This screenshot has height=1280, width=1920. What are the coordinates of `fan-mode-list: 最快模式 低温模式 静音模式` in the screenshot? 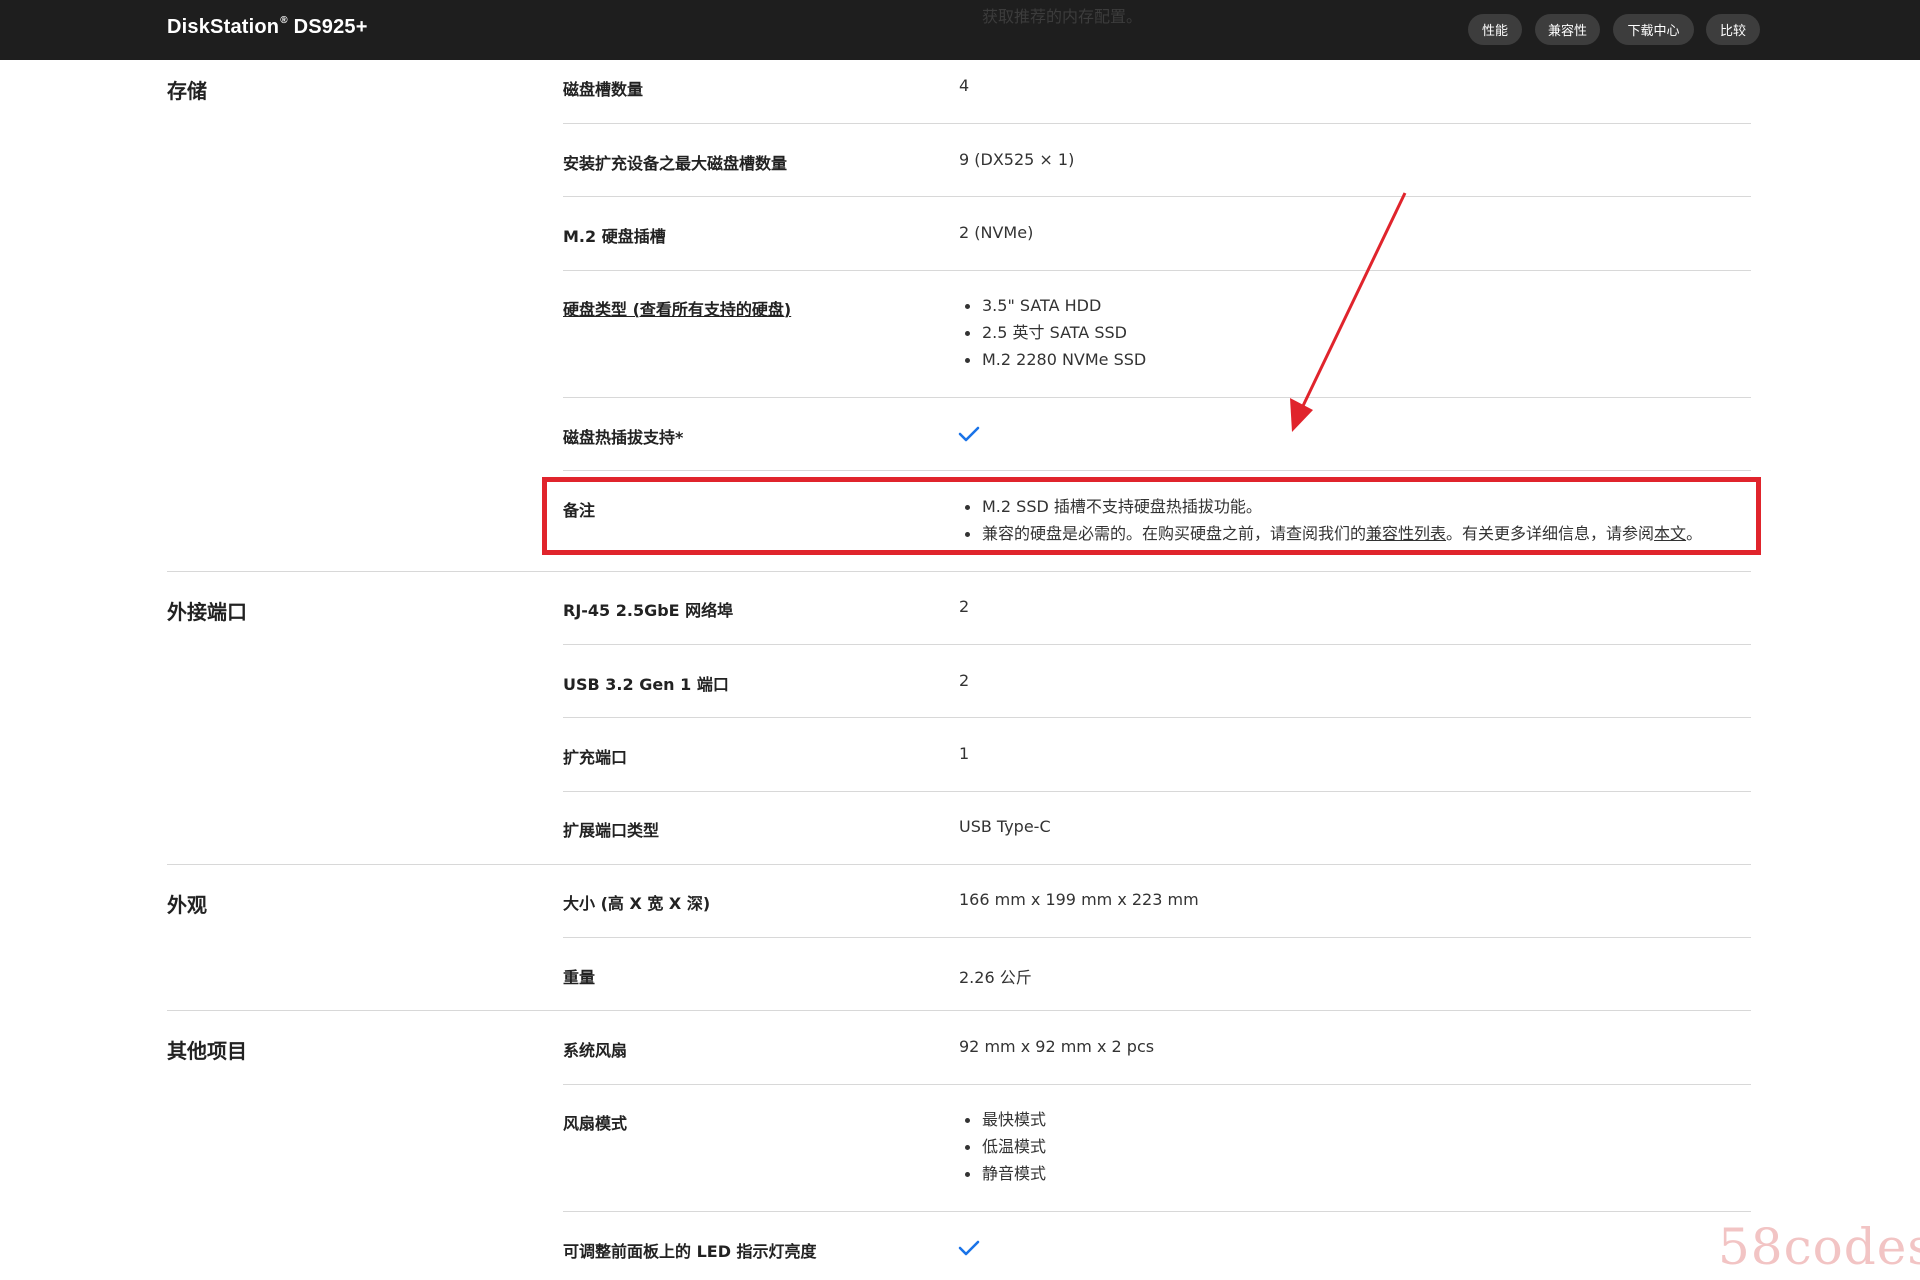 It's located at (1002, 1146).